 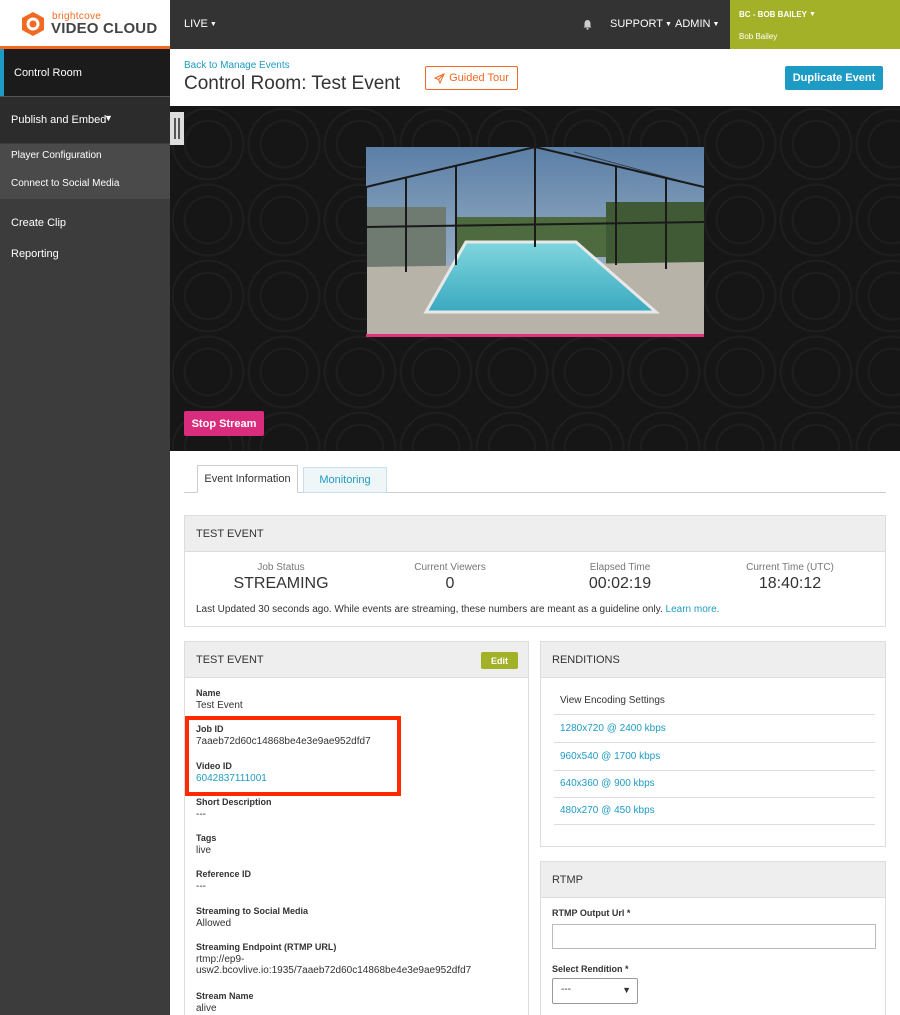 What do you see at coordinates (595, 991) in the screenshot?
I see `rendition-select: --- ▼` at bounding box center [595, 991].